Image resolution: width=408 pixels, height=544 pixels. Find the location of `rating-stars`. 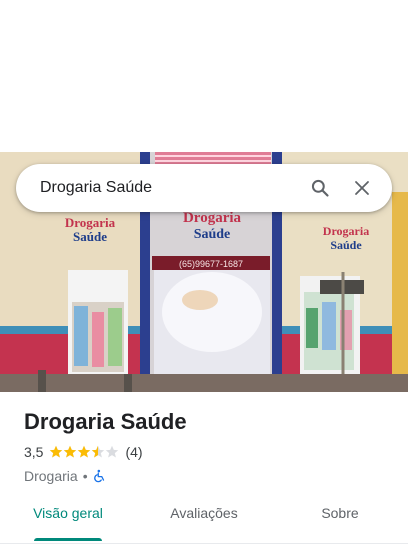

rating-stars is located at coordinates (84, 452).